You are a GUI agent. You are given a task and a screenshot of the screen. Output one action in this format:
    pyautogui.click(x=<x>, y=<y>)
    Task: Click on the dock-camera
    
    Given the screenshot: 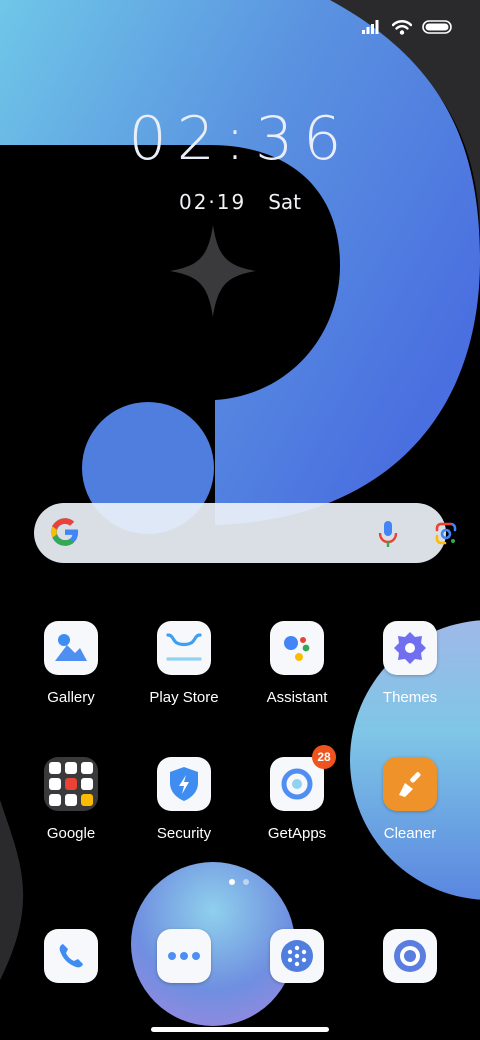 What is the action you would take?
    pyautogui.click(x=410, y=956)
    